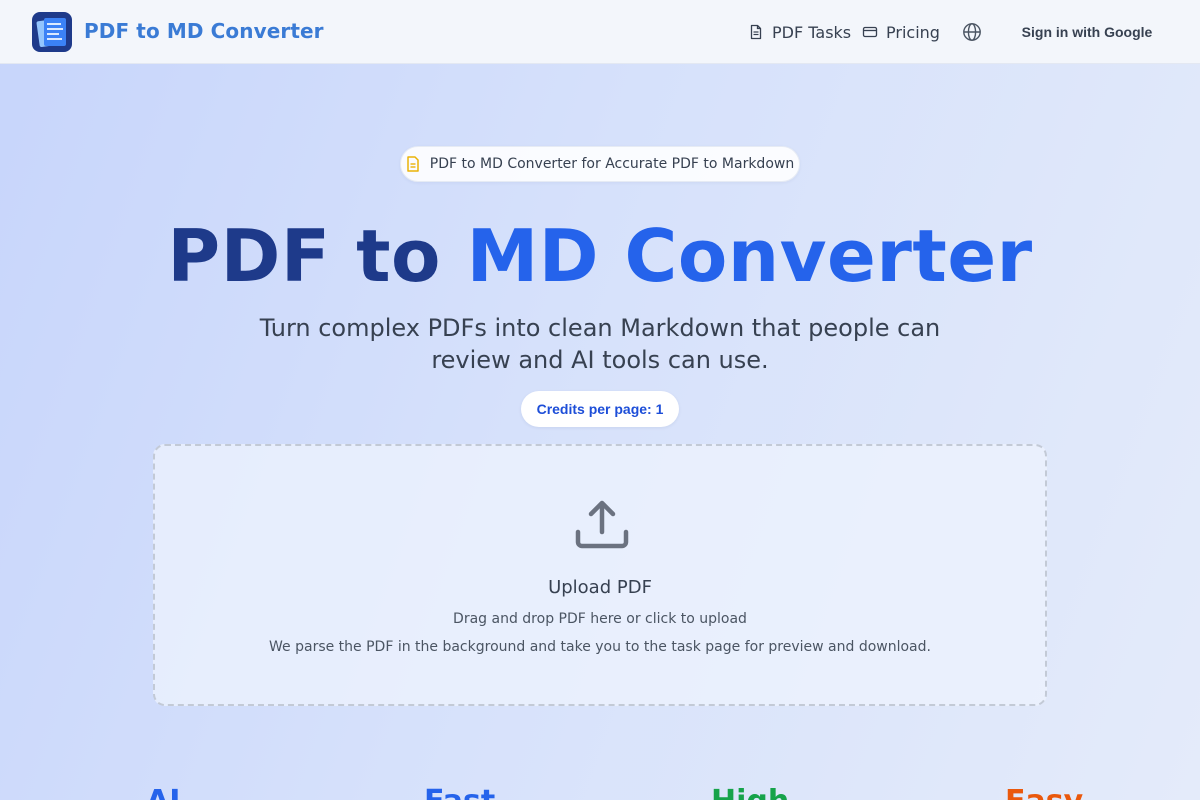  What do you see at coordinates (870, 32) in the screenshot?
I see `credit-card-icon` at bounding box center [870, 32].